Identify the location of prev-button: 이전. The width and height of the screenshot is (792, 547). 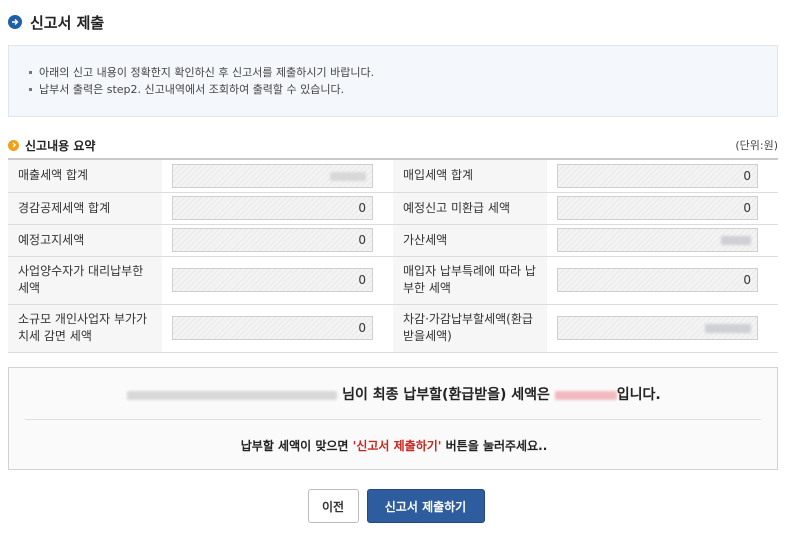
(333, 506).